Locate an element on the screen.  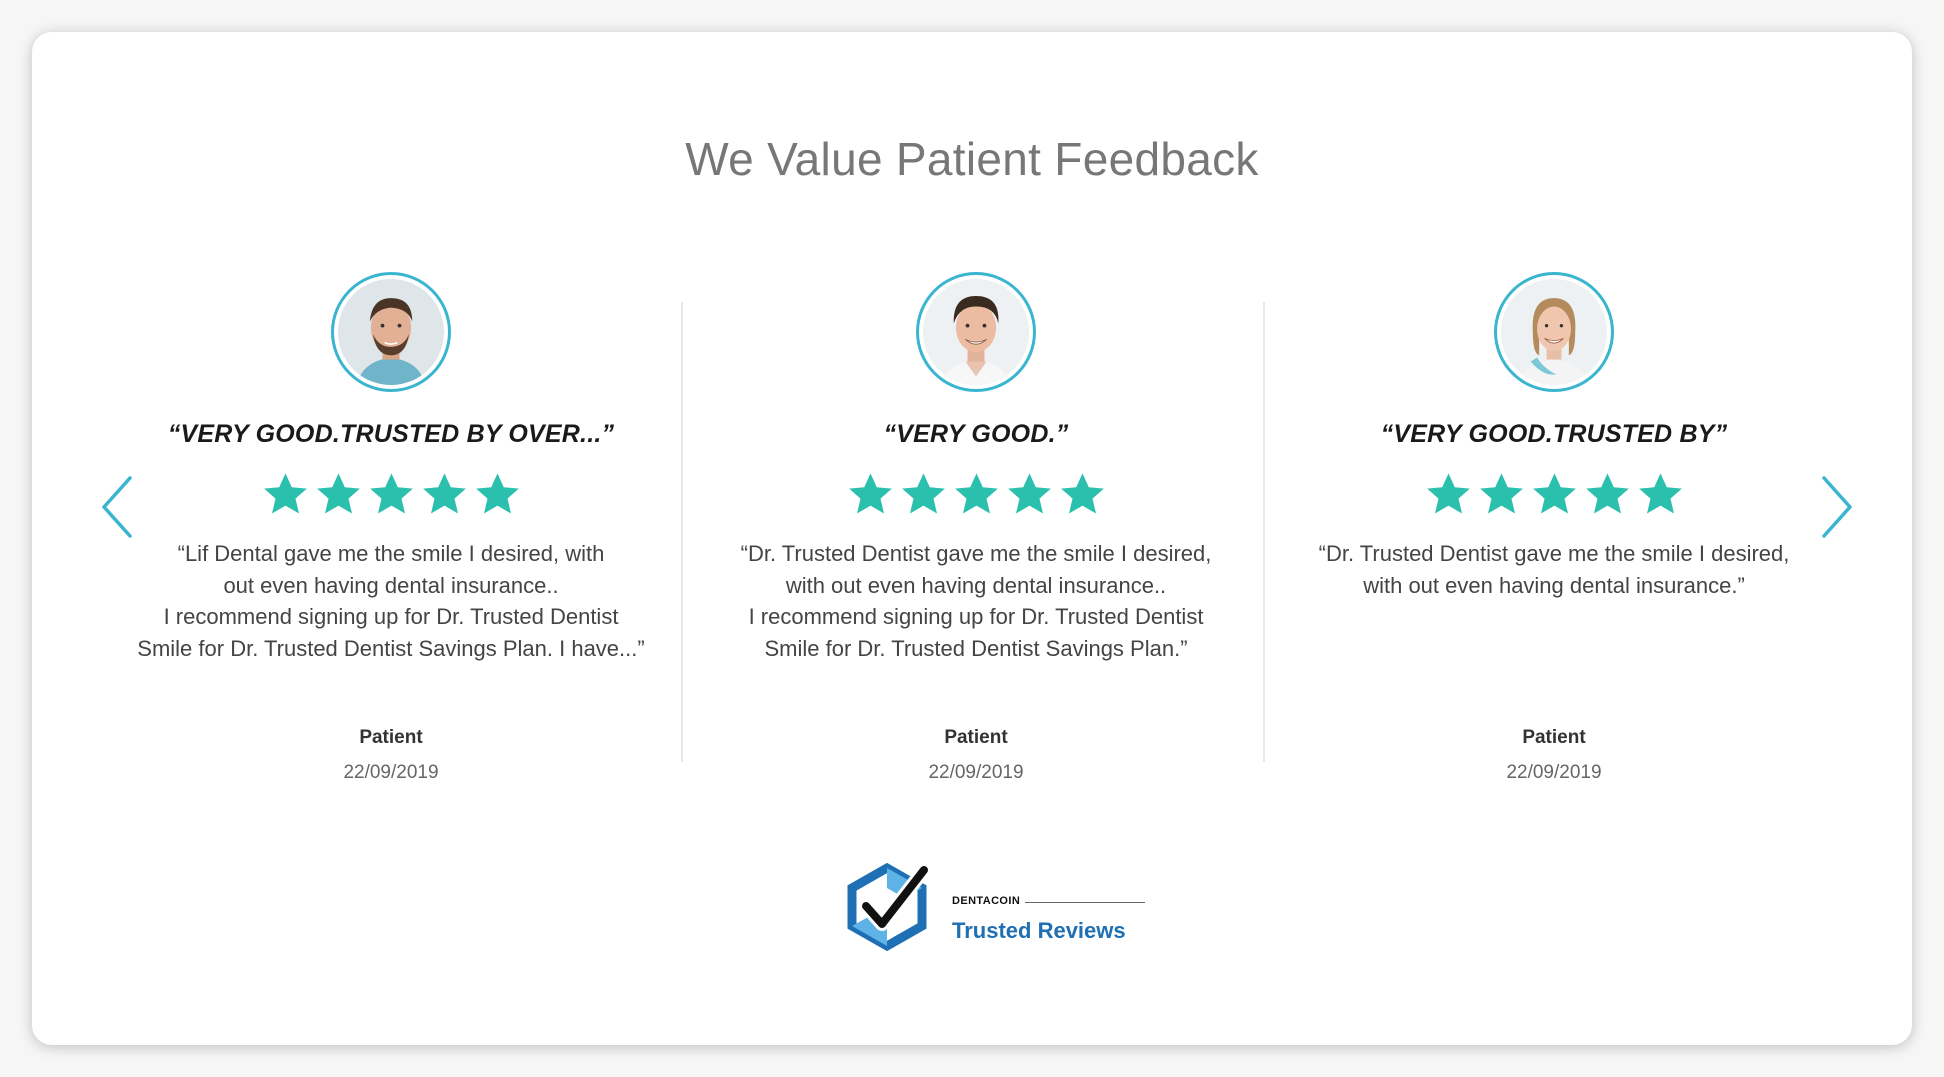
section-title: We Value Patient Feedback is located at coordinates (972, 159).